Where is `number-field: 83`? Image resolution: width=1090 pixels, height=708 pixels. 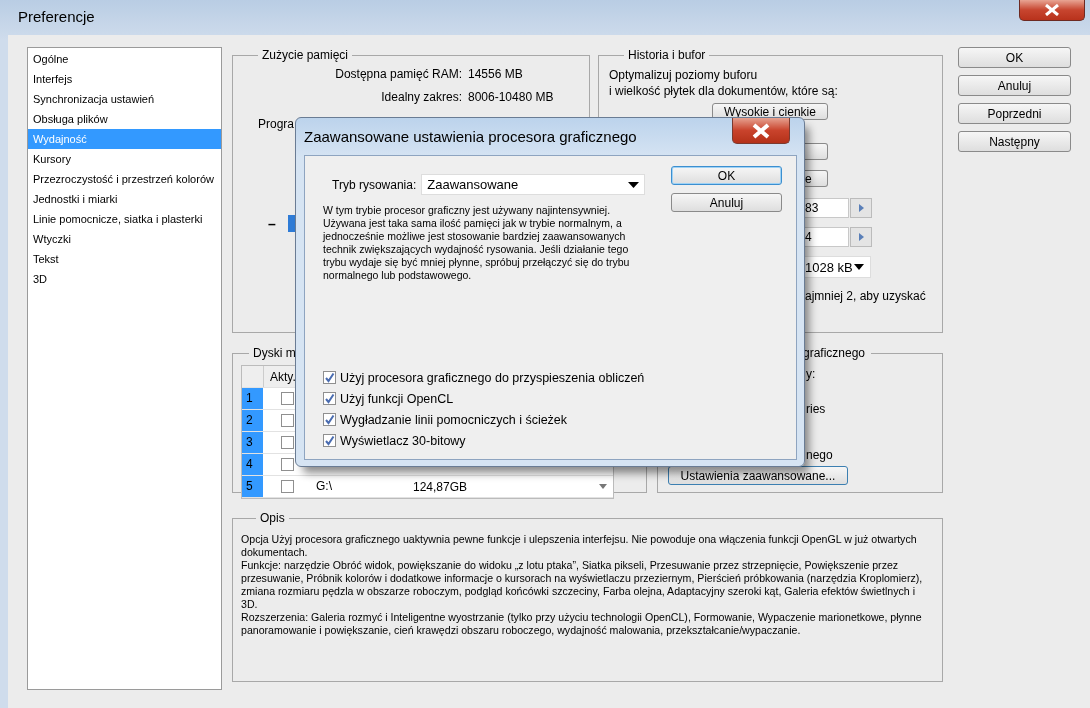
number-field: 83 is located at coordinates (827, 208).